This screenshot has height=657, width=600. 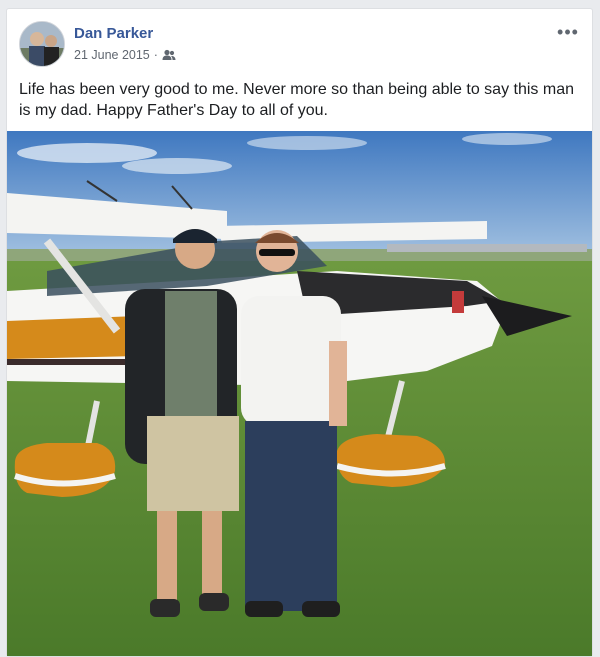 What do you see at coordinates (299, 46) in the screenshot?
I see `post-header: Dan Parker 21 June 2015 · •••` at bounding box center [299, 46].